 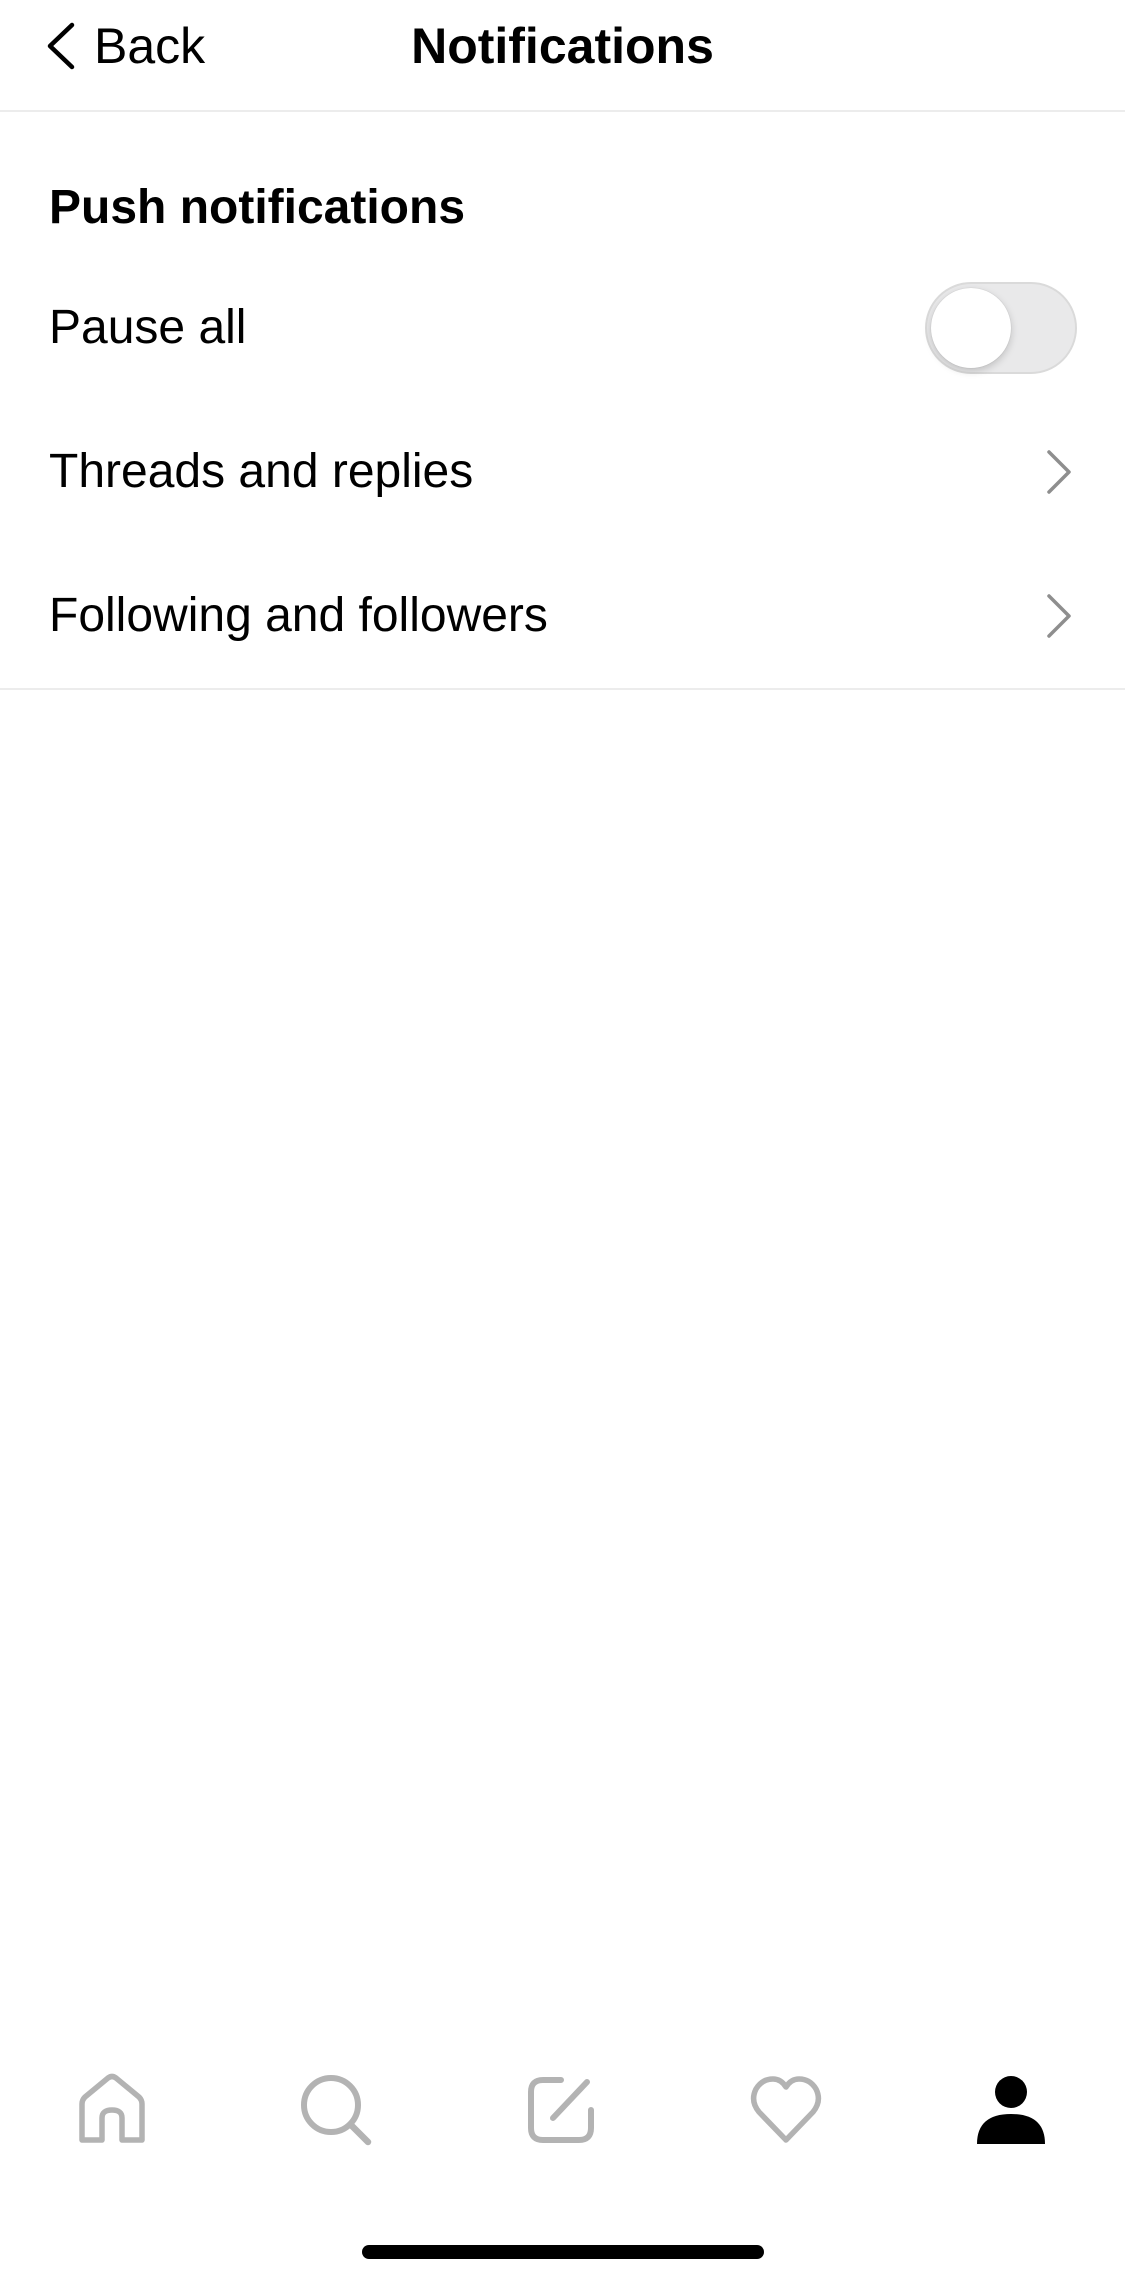 I want to click on tab-search, so click(x=336, y=2110).